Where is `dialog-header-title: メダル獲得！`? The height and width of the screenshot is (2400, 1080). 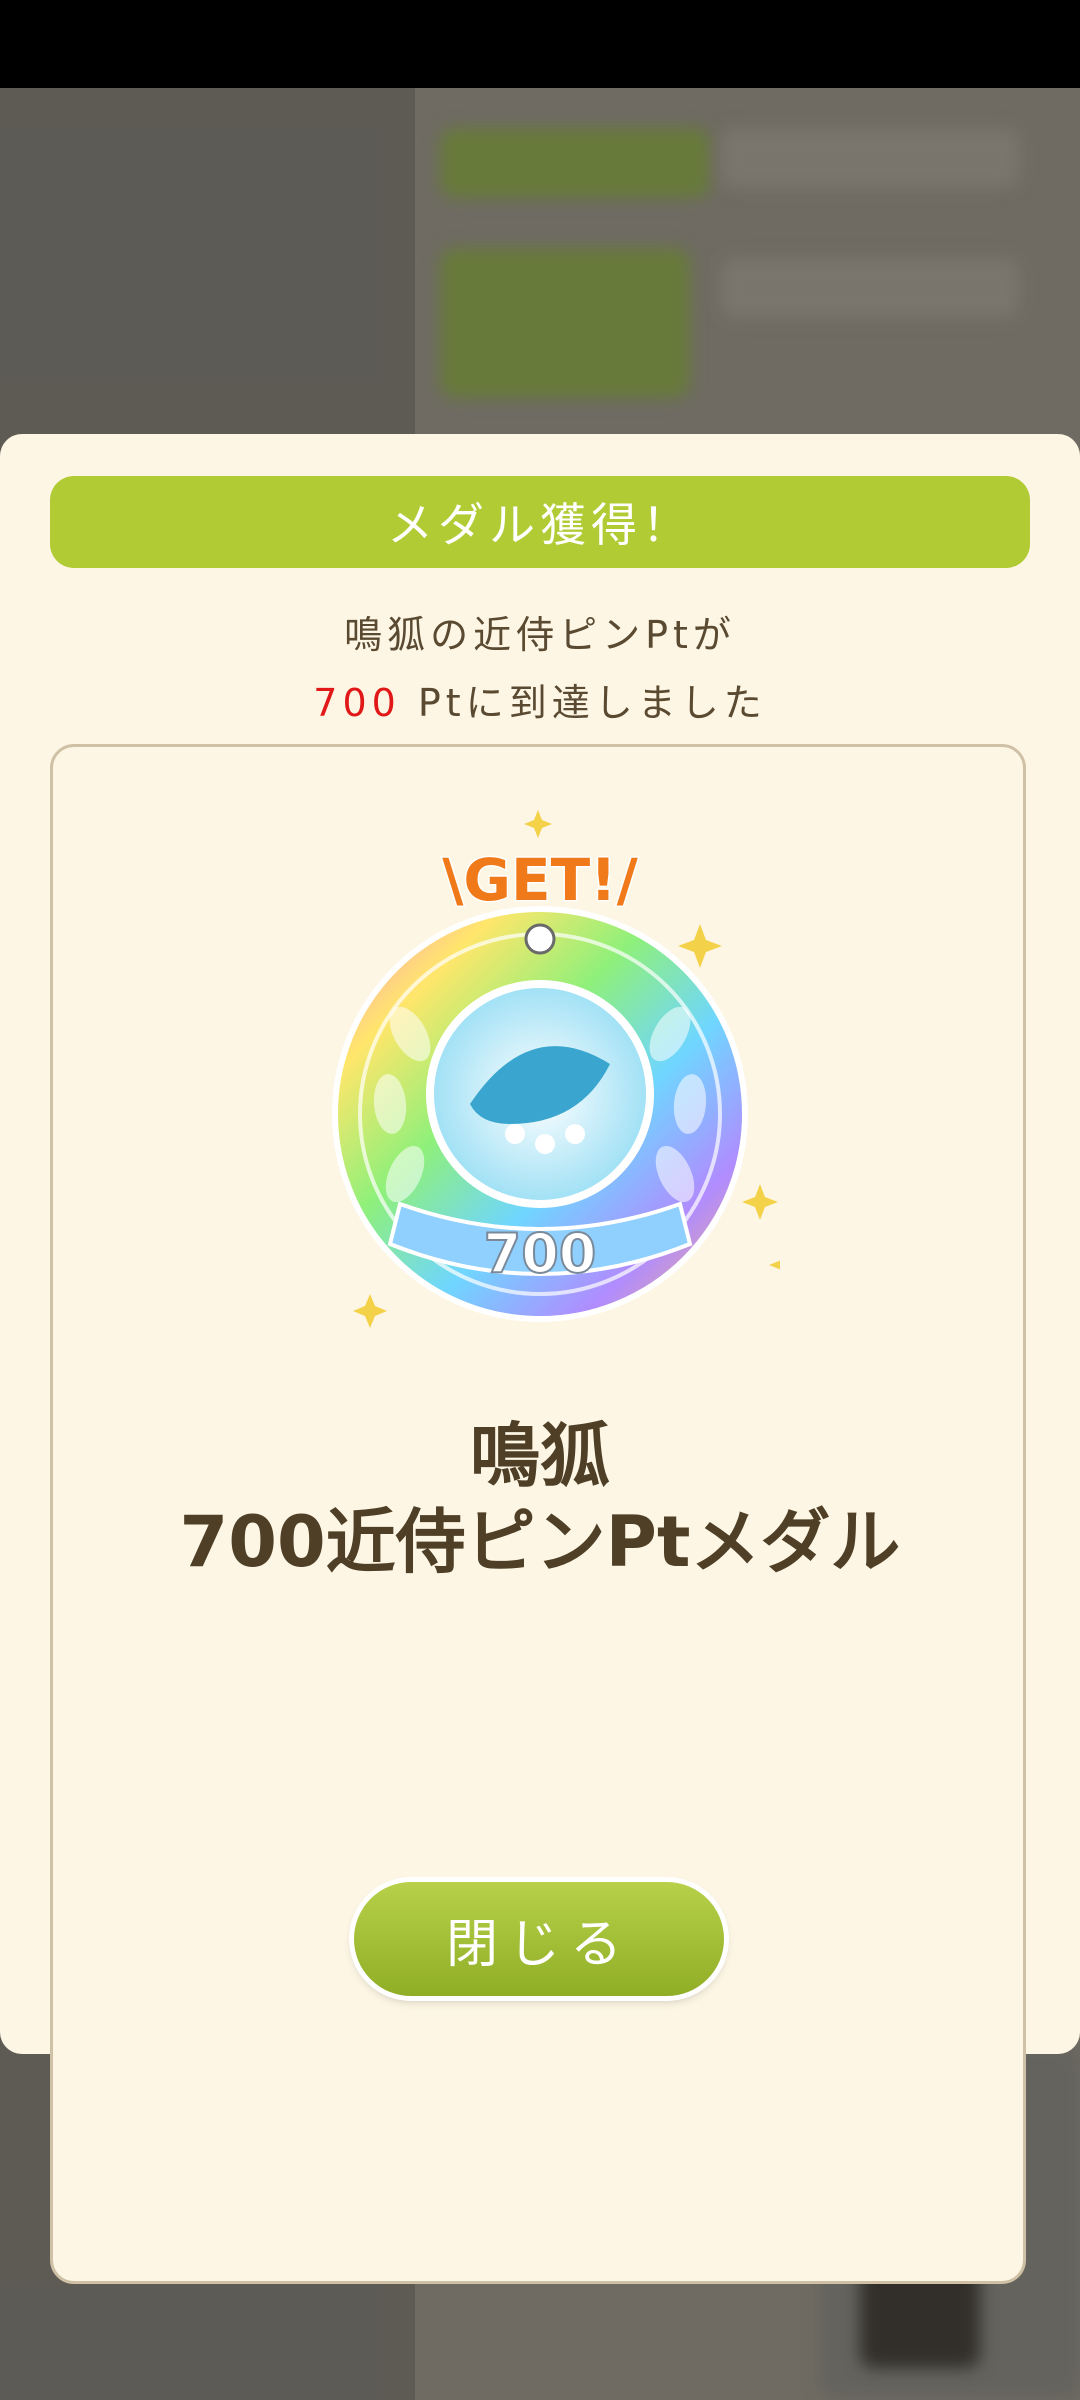 dialog-header-title: メダル獲得！ is located at coordinates (540, 525).